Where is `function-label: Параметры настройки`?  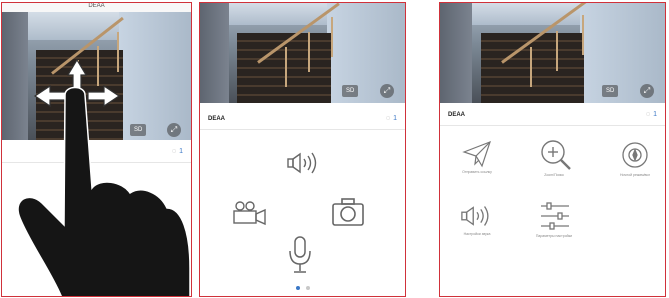 function-label: Параметры настройки is located at coordinates (554, 236).